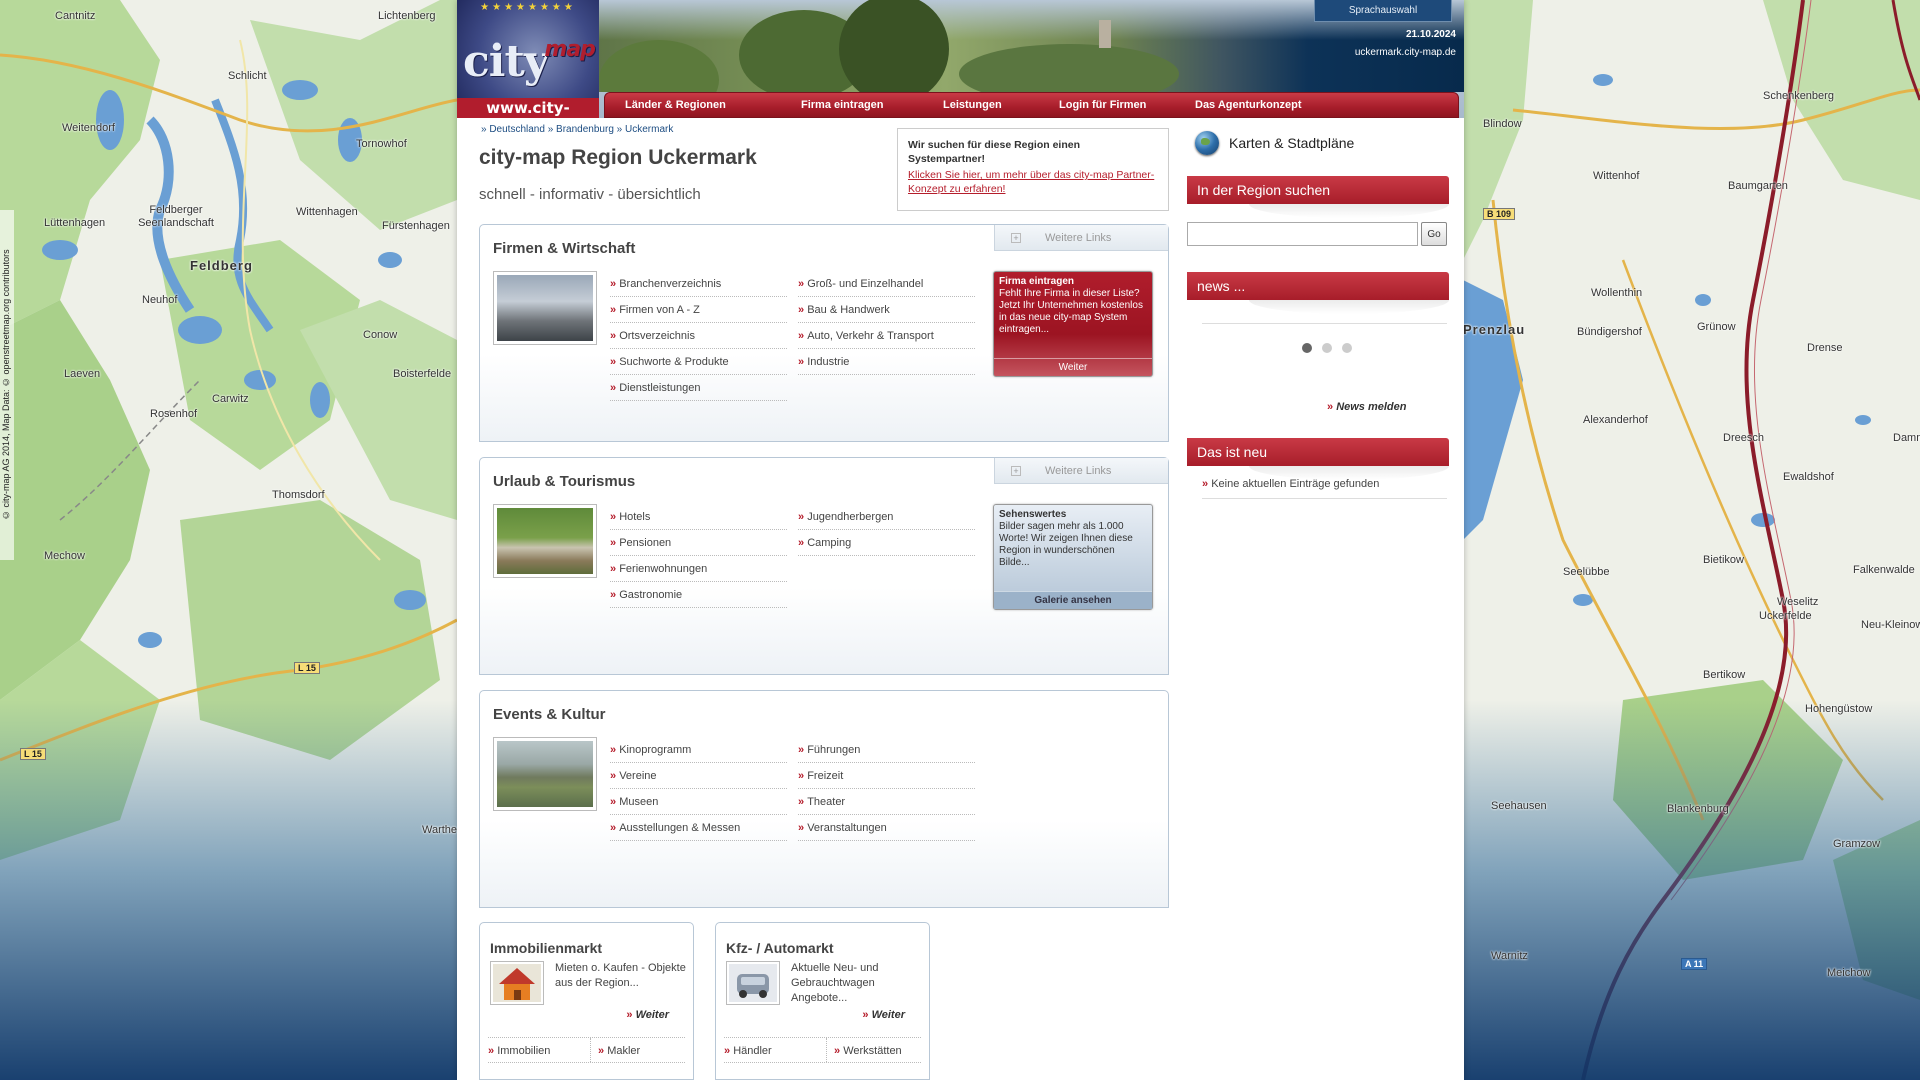 This screenshot has height=1080, width=1920. What do you see at coordinates (64, 556) in the screenshot?
I see `map-place-label: Mechow` at bounding box center [64, 556].